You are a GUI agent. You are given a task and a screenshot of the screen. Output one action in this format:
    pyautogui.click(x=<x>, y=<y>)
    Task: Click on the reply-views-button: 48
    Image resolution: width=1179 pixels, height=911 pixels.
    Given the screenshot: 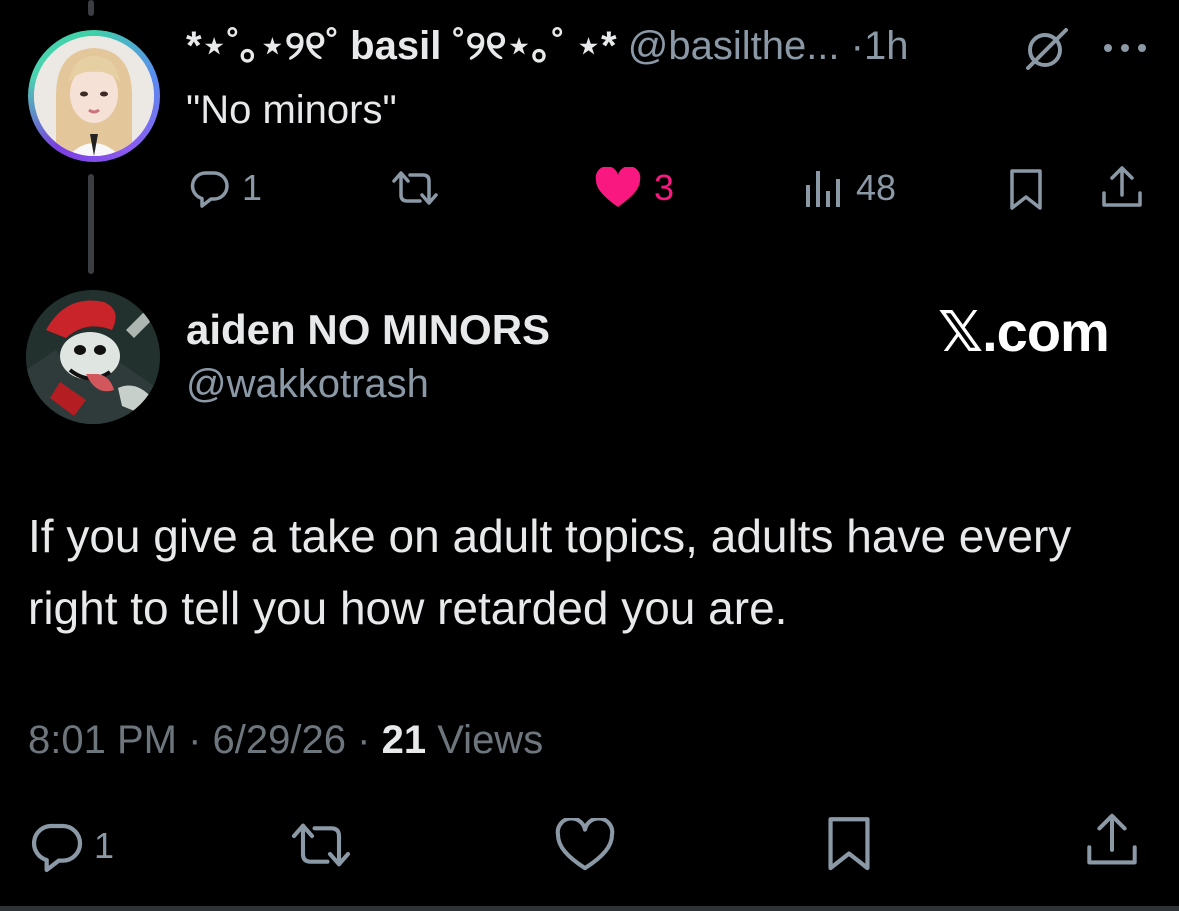 What is the action you would take?
    pyautogui.click(x=849, y=188)
    